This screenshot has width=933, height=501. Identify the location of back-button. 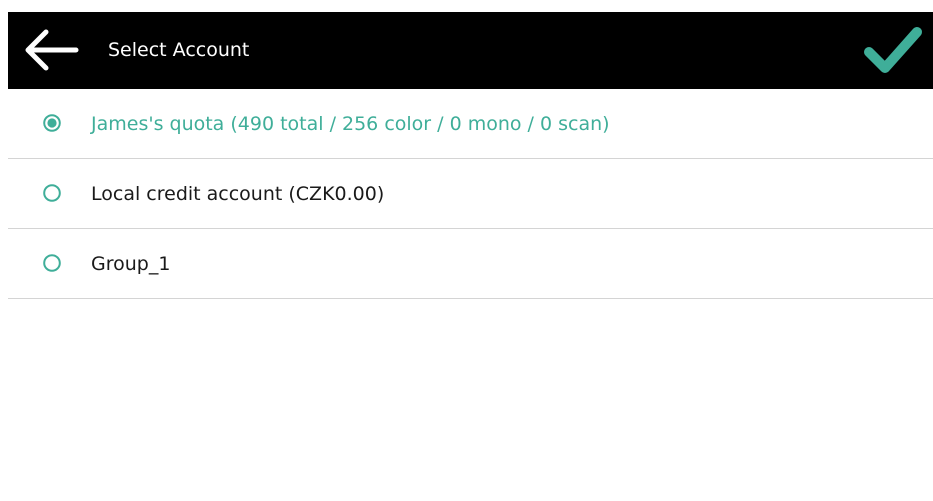
(51, 50).